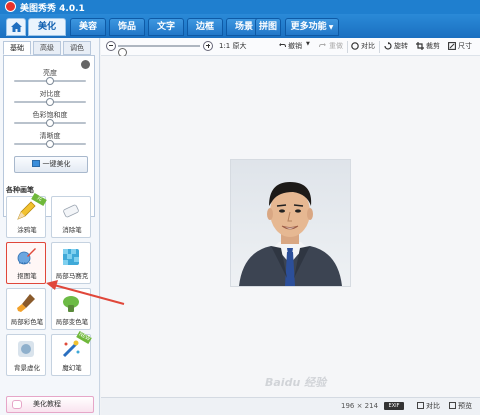 The height and width of the screenshot is (415, 480). Describe the element at coordinates (308, 44) in the screenshot. I see `undo-dropdown-icon: ▼` at that location.